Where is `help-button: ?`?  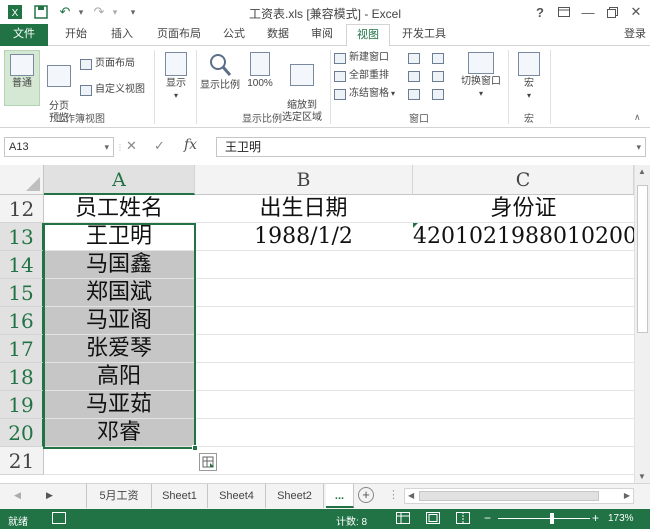 help-button: ? is located at coordinates (540, 12).